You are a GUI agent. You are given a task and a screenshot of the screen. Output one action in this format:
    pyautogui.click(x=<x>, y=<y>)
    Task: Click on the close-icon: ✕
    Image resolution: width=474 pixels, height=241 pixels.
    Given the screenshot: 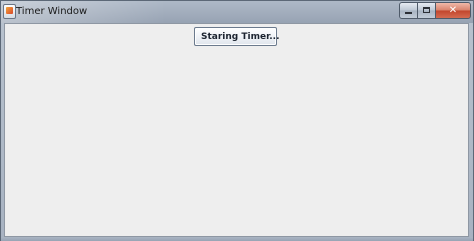 What is the action you would take?
    pyautogui.click(x=453, y=10)
    